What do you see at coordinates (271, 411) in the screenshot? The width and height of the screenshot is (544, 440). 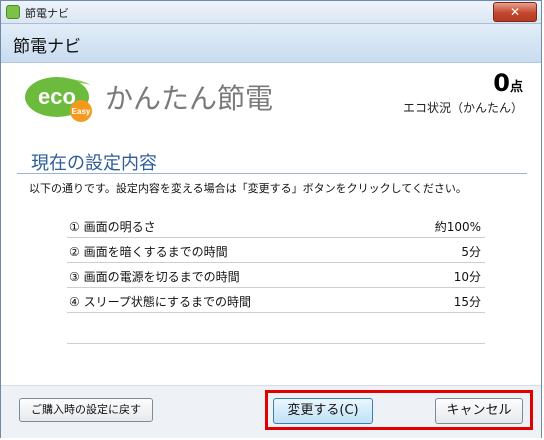 I see `footer-bar: ご購入時の設定に戻す 変更する(C) キャンセル` at bounding box center [271, 411].